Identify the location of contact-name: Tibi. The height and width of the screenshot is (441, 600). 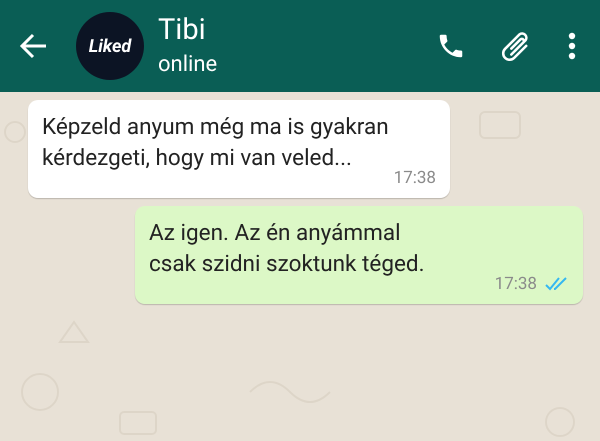
(182, 30).